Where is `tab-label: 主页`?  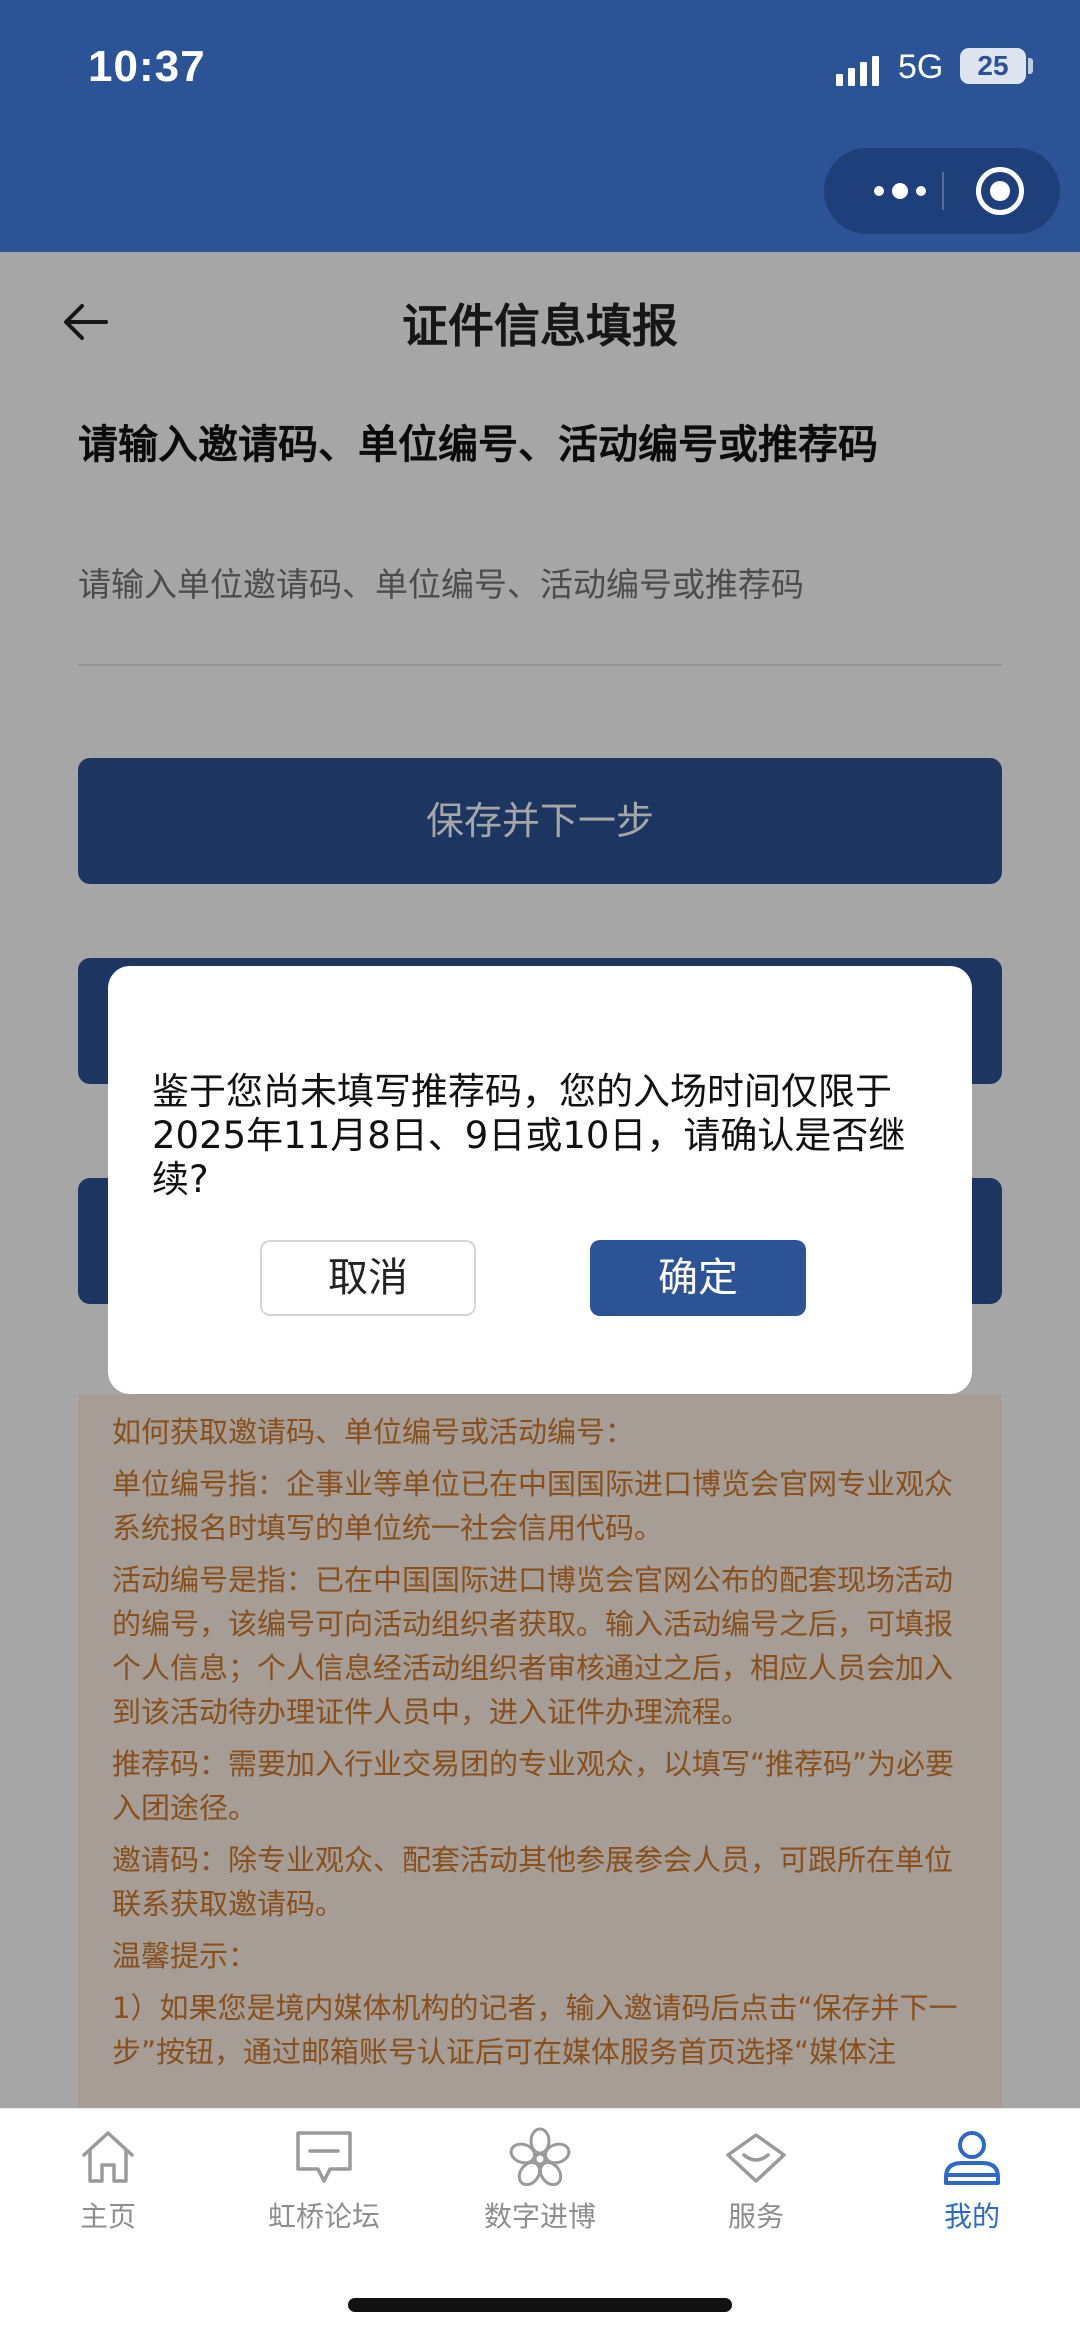
tab-label: 主页 is located at coordinates (107, 2216).